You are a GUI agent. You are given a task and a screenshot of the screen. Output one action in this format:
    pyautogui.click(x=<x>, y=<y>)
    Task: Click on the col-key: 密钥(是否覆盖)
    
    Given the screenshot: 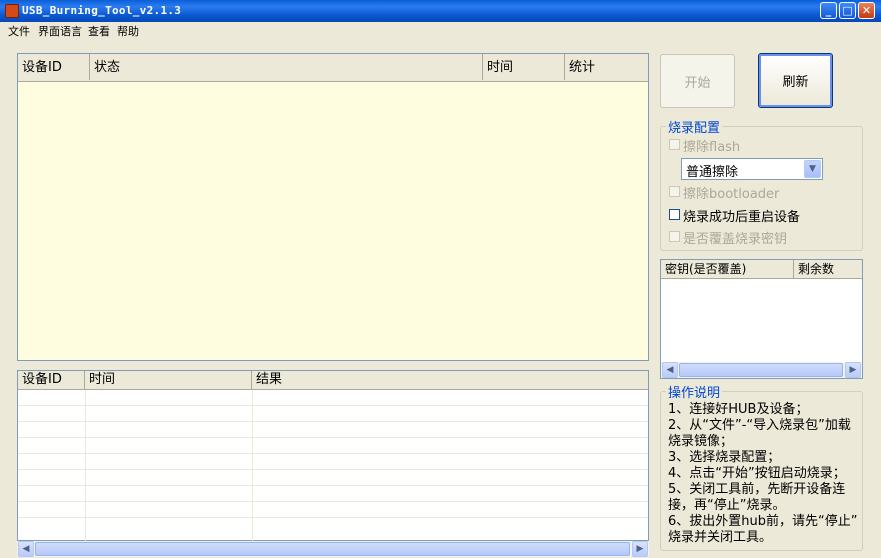 What is the action you would take?
    pyautogui.click(x=727, y=269)
    